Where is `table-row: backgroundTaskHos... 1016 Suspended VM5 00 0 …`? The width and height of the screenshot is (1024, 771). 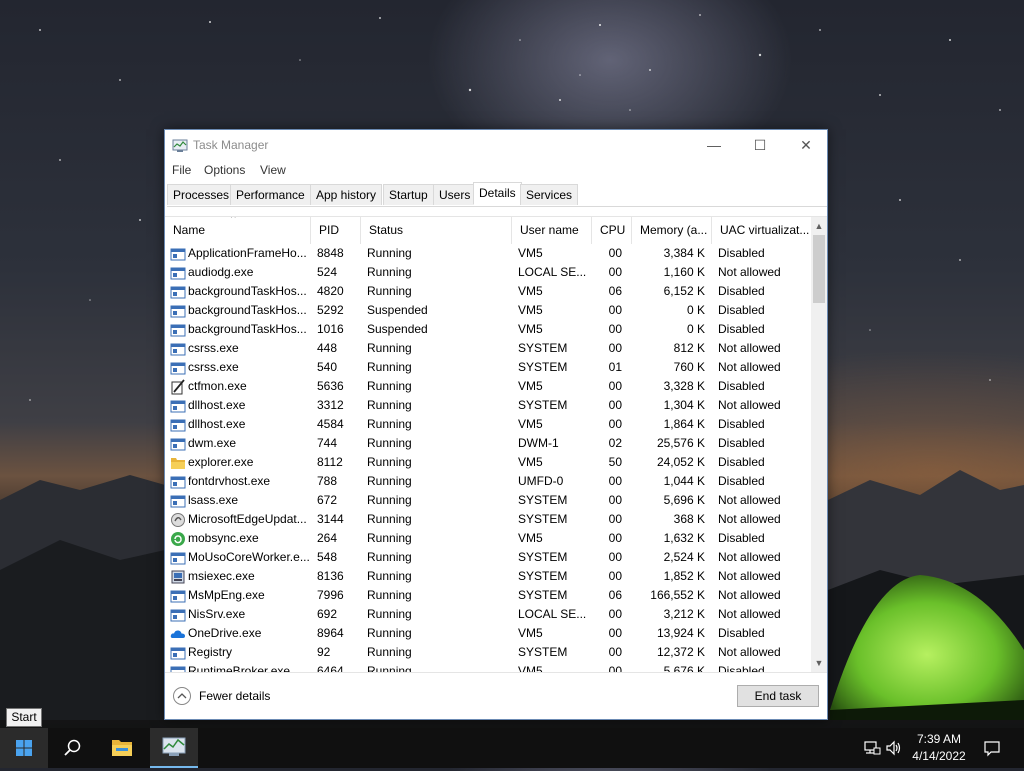
table-row: backgroundTaskHos... 1016 Suspended VM5 00 0 … is located at coordinates (488, 329).